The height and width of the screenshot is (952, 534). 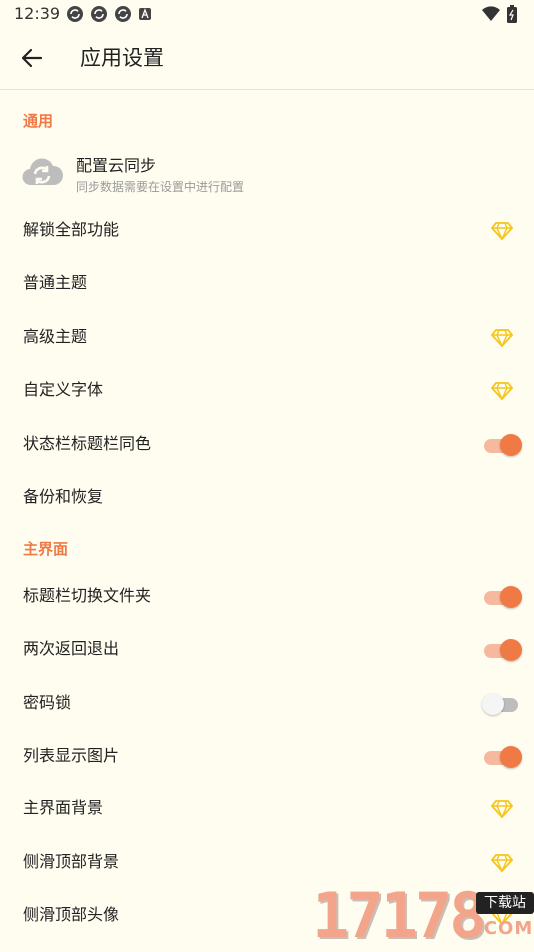 What do you see at coordinates (267, 809) in the screenshot?
I see `setting-main-background: 主界面背景` at bounding box center [267, 809].